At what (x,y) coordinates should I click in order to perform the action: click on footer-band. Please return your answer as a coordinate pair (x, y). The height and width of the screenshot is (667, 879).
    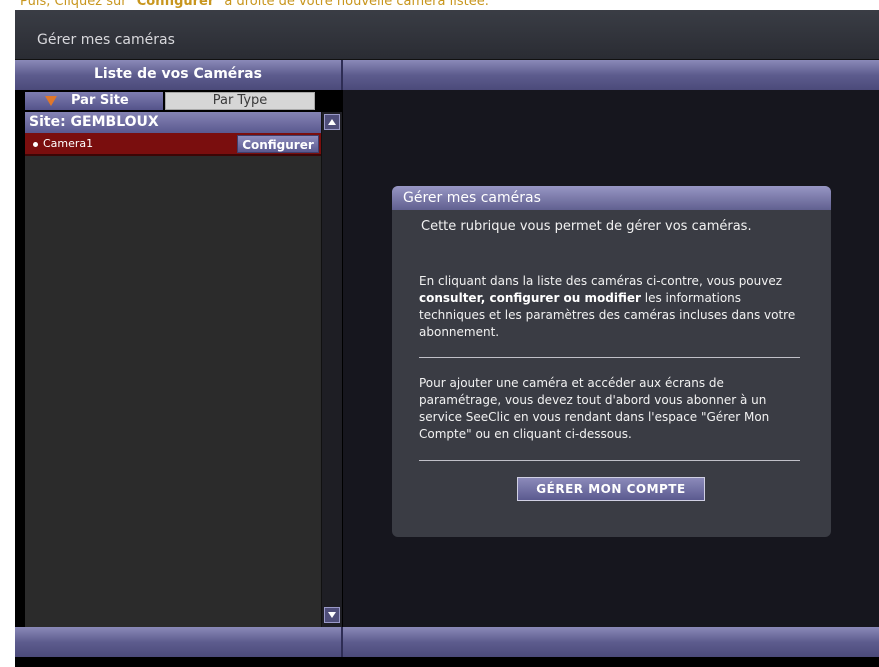
    Looking at the image, I should click on (447, 642).